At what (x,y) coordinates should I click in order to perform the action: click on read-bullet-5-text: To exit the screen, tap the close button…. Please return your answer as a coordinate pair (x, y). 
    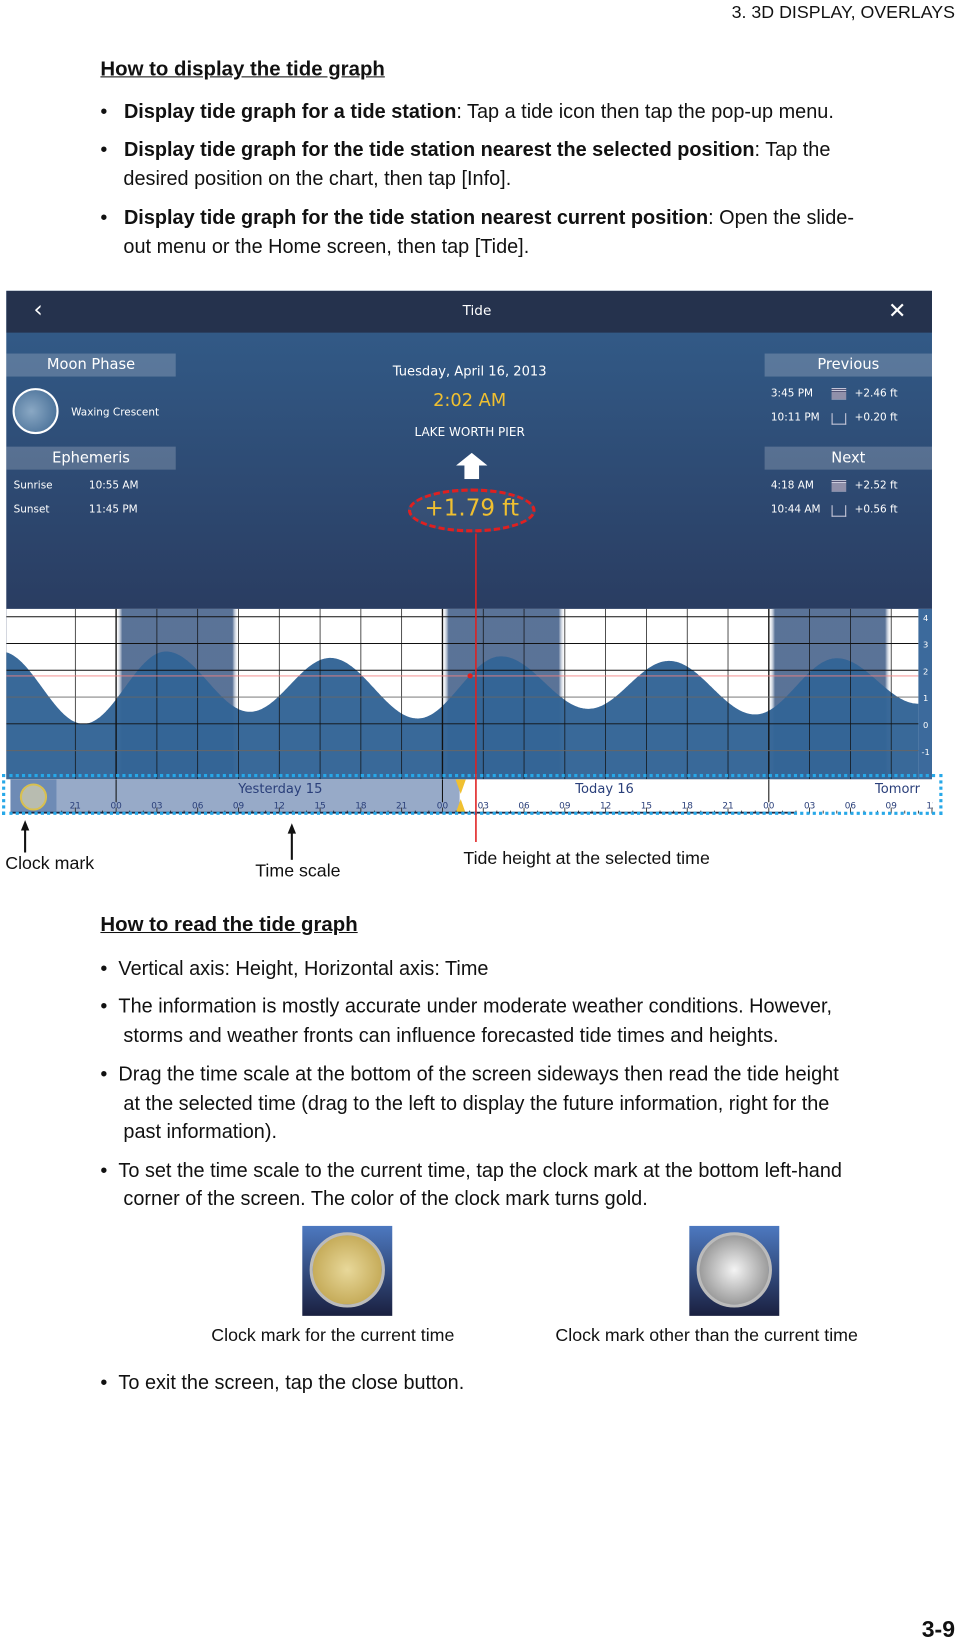
    Looking at the image, I should click on (291, 1383).